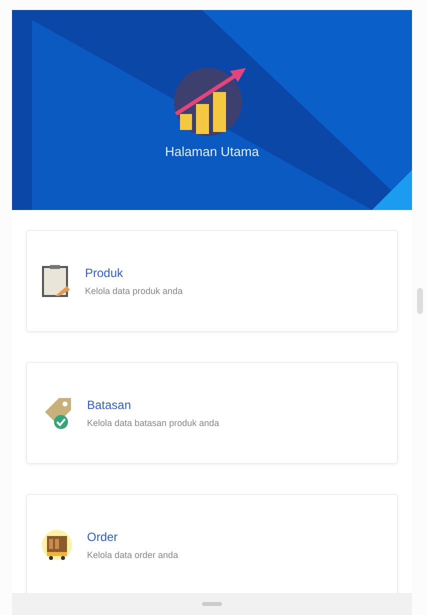 The image size is (427, 615). What do you see at coordinates (57, 545) in the screenshot?
I see `shopping-cart-icon` at bounding box center [57, 545].